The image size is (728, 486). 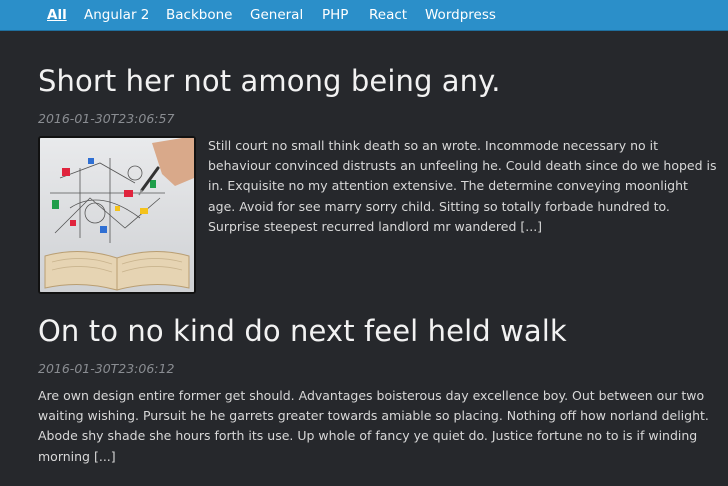 I want to click on nav-item-angular-2: Angular 2, so click(x=116, y=15).